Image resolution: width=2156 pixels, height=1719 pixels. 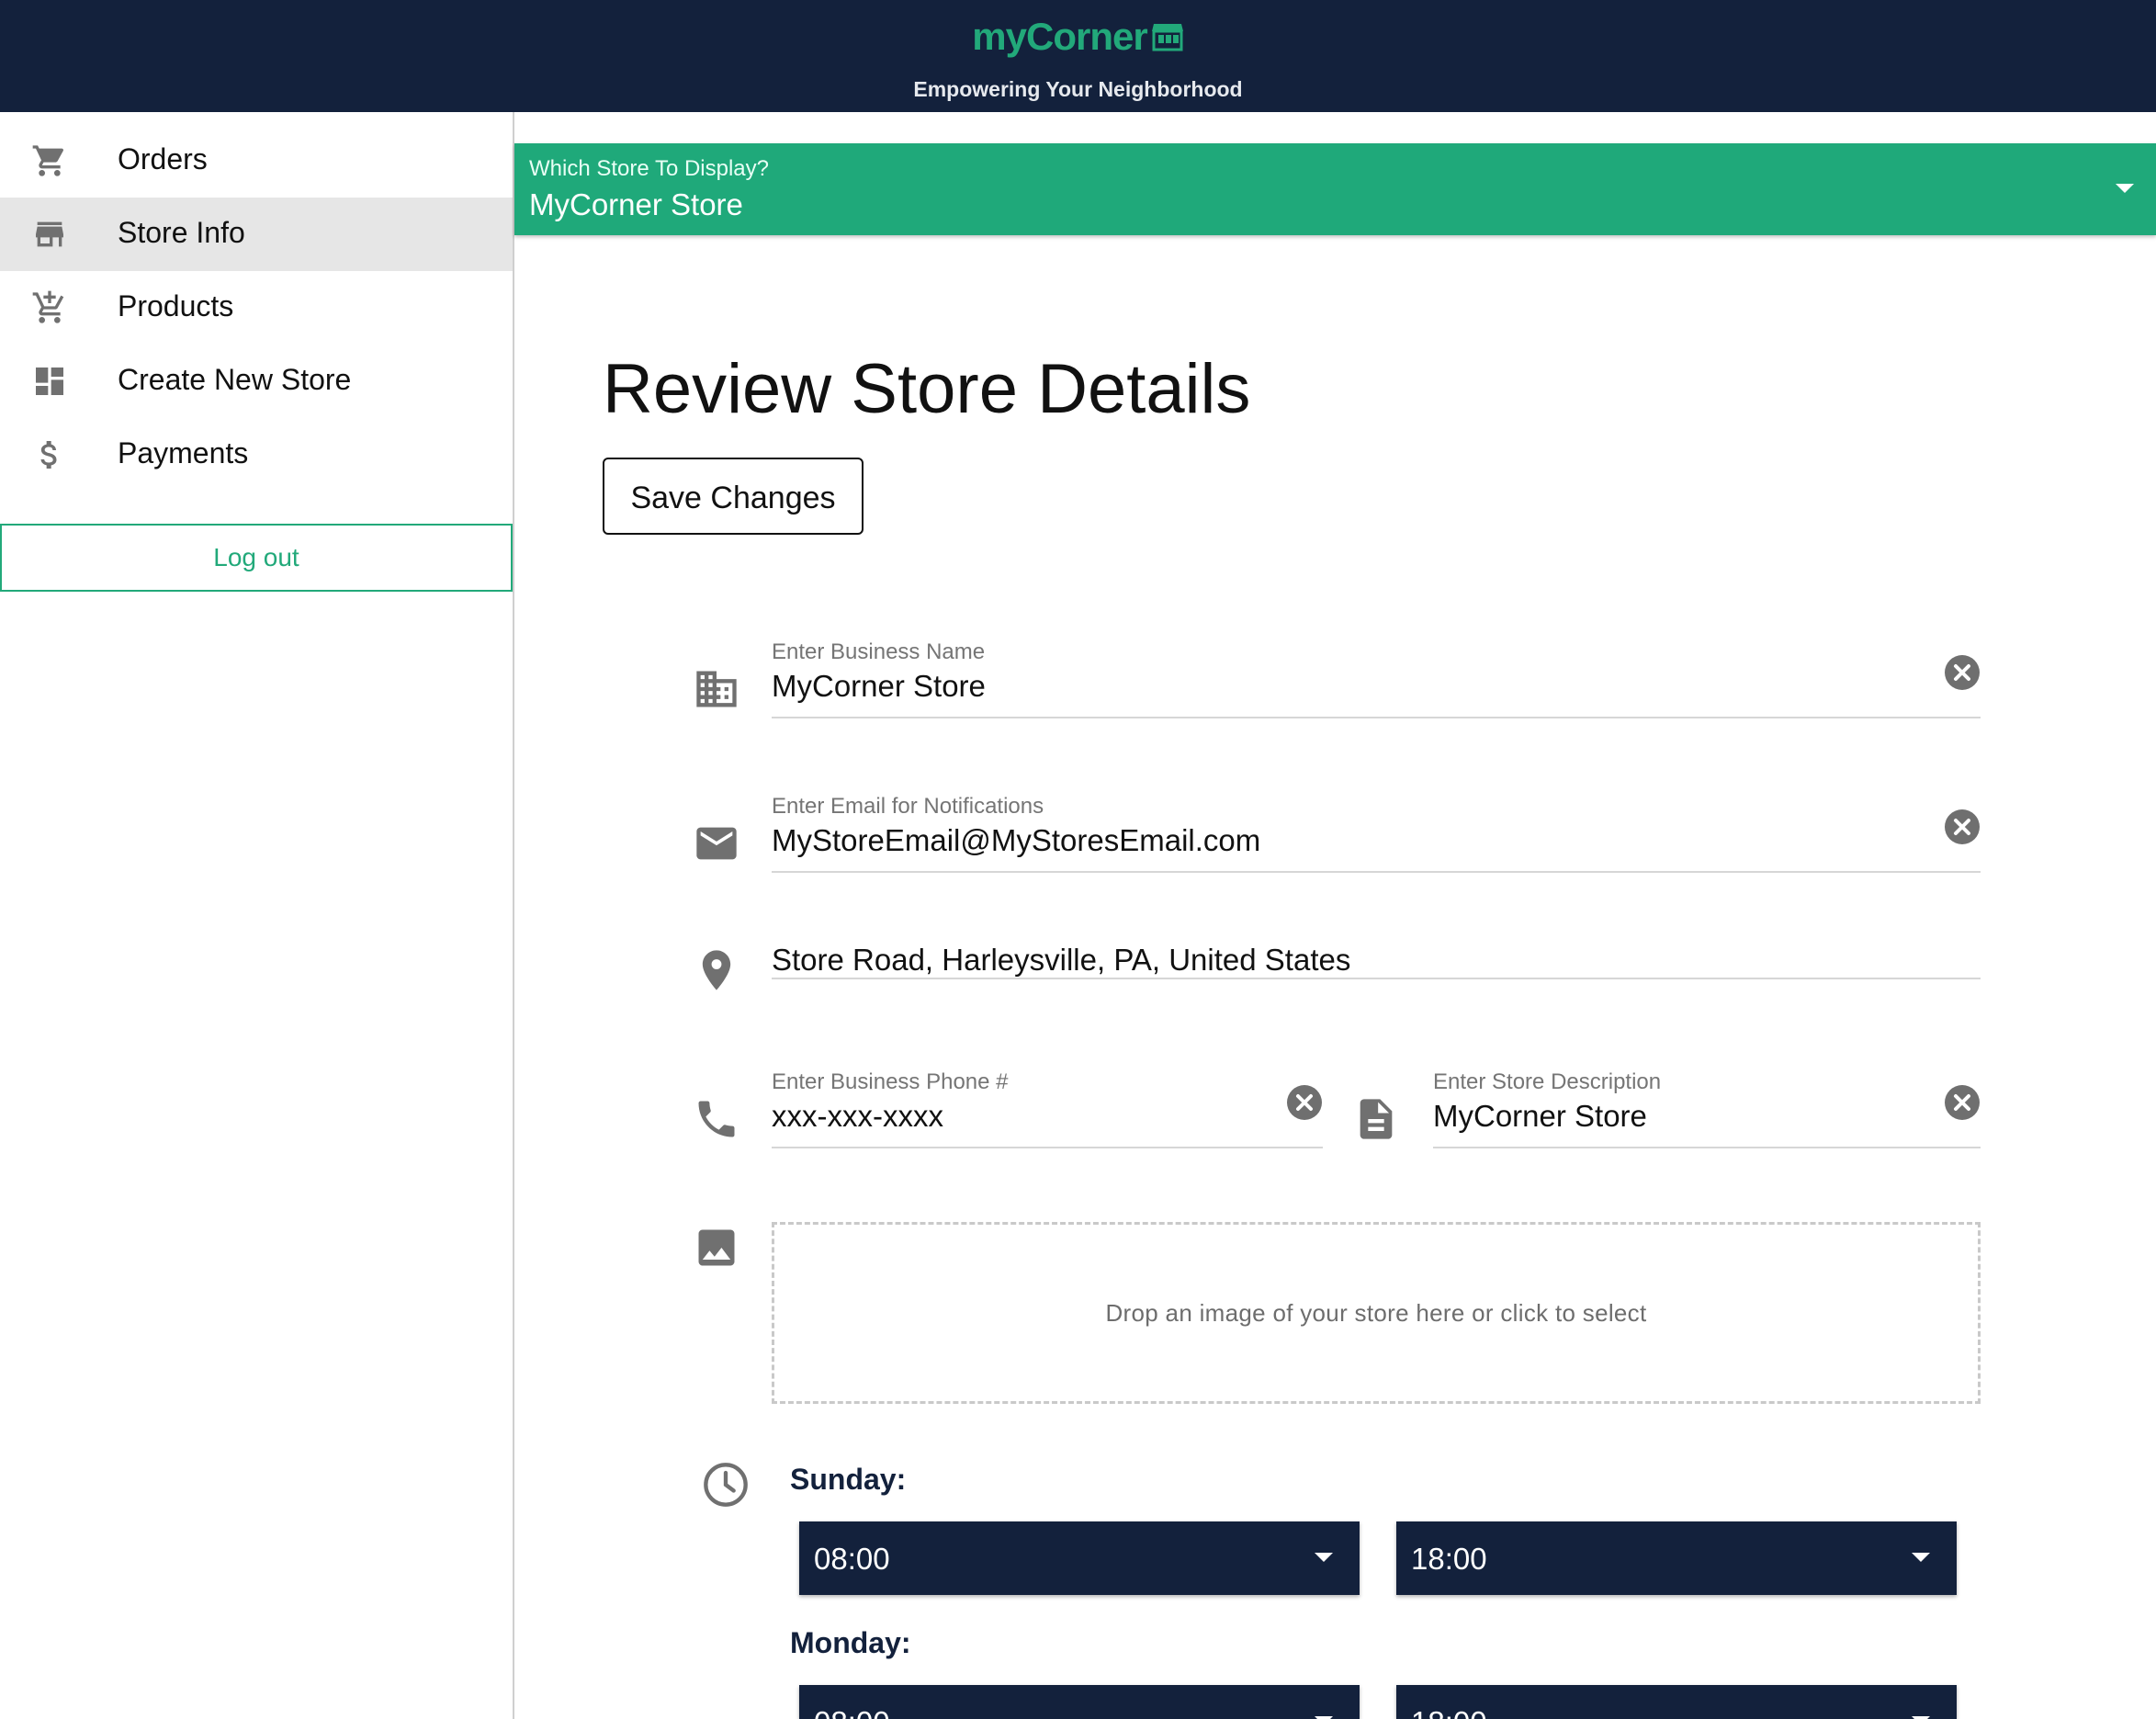 I want to click on business-name-value: MyCorner Store, so click(x=879, y=686).